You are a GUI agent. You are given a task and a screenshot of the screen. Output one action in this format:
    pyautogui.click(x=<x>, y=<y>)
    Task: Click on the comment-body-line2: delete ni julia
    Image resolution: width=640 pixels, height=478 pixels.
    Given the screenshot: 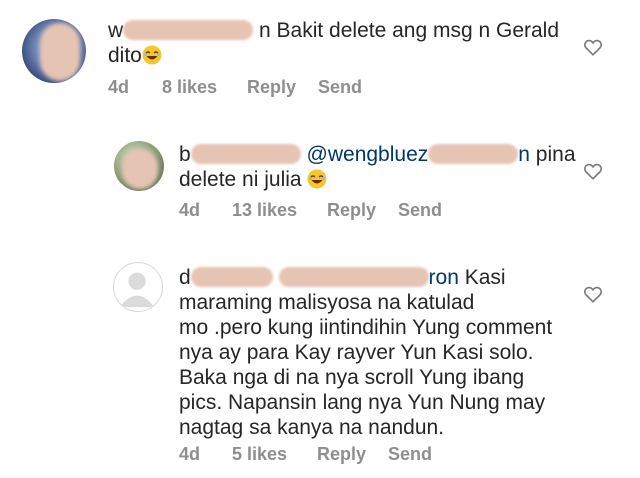 What is the action you would take?
    pyautogui.click(x=240, y=179)
    